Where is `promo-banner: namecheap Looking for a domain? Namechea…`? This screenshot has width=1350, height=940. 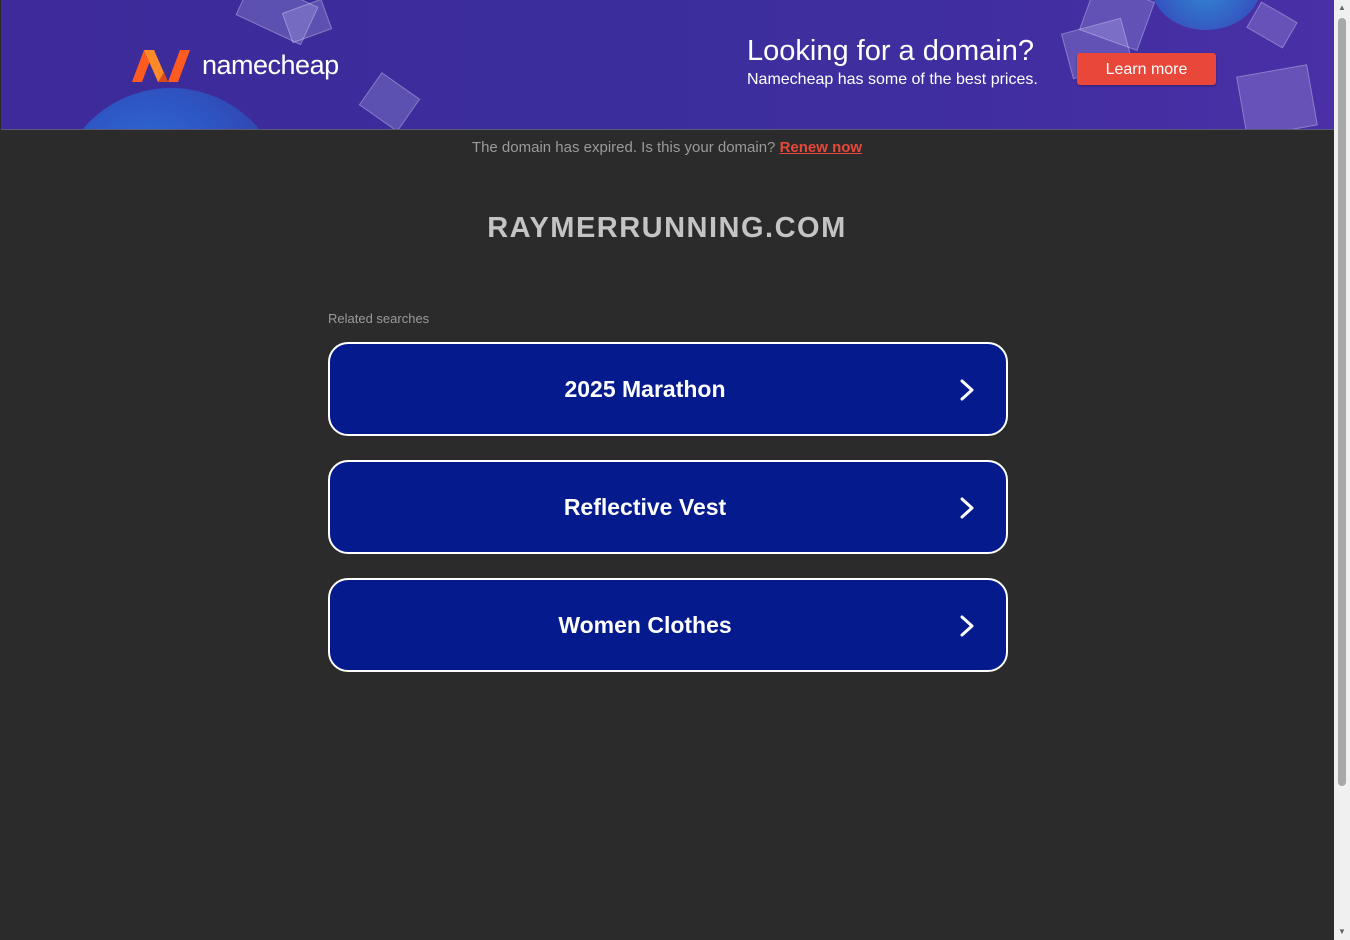 promo-banner: namecheap Looking for a domain? Namechea… is located at coordinates (667, 65).